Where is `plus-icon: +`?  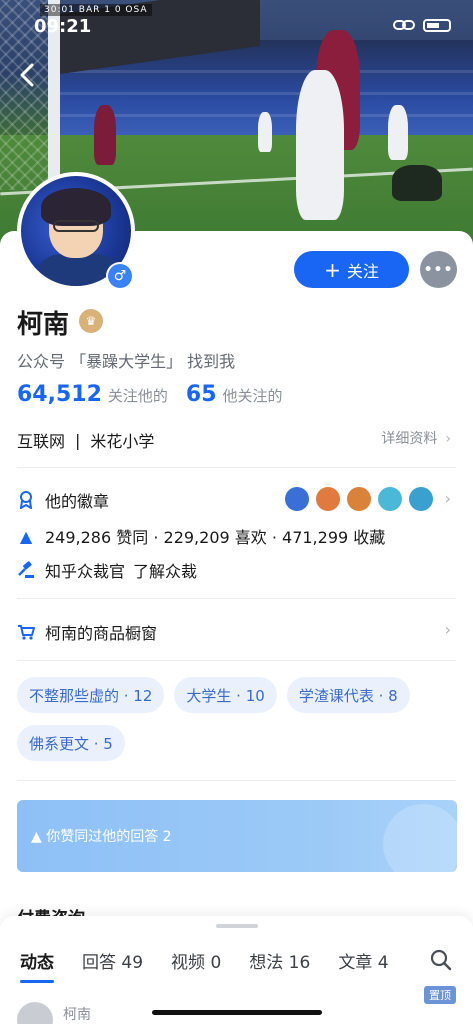
plus-icon: + is located at coordinates (332, 269).